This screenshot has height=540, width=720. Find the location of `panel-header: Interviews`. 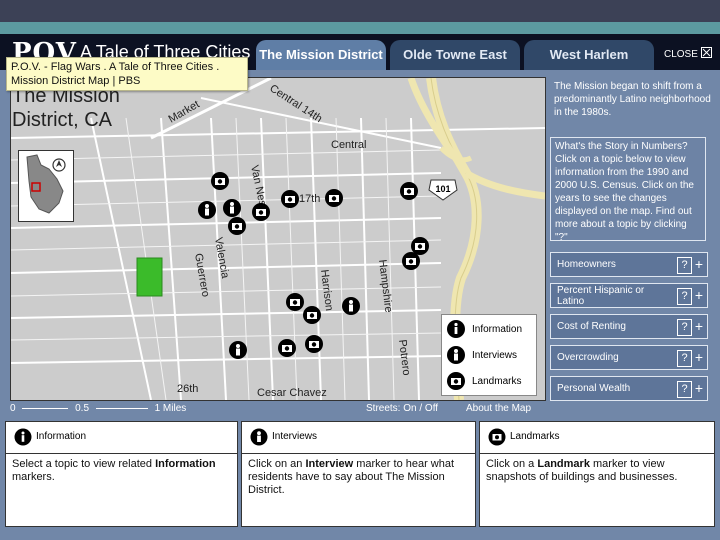

panel-header: Interviews is located at coordinates (358, 438).